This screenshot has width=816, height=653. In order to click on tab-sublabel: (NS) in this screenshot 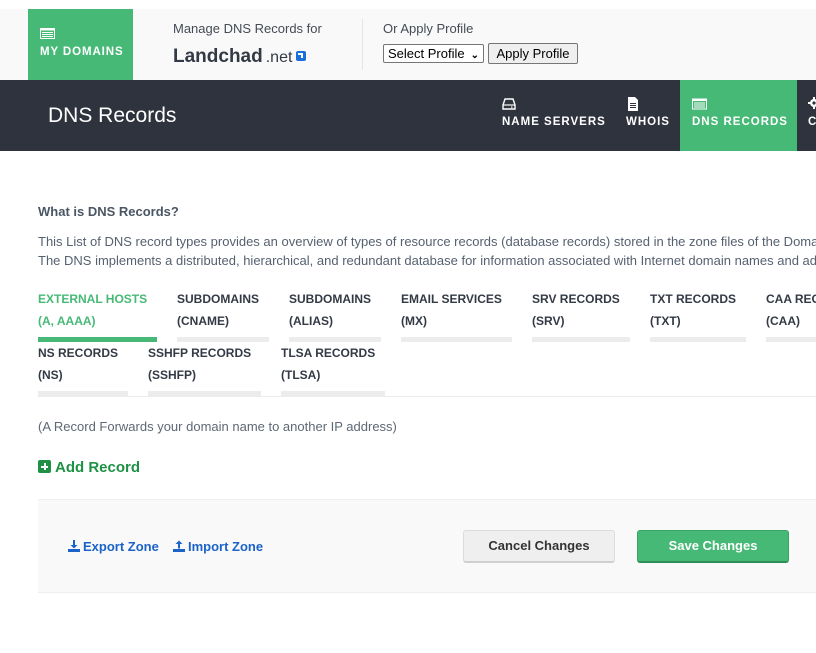, I will do `click(50, 375)`.